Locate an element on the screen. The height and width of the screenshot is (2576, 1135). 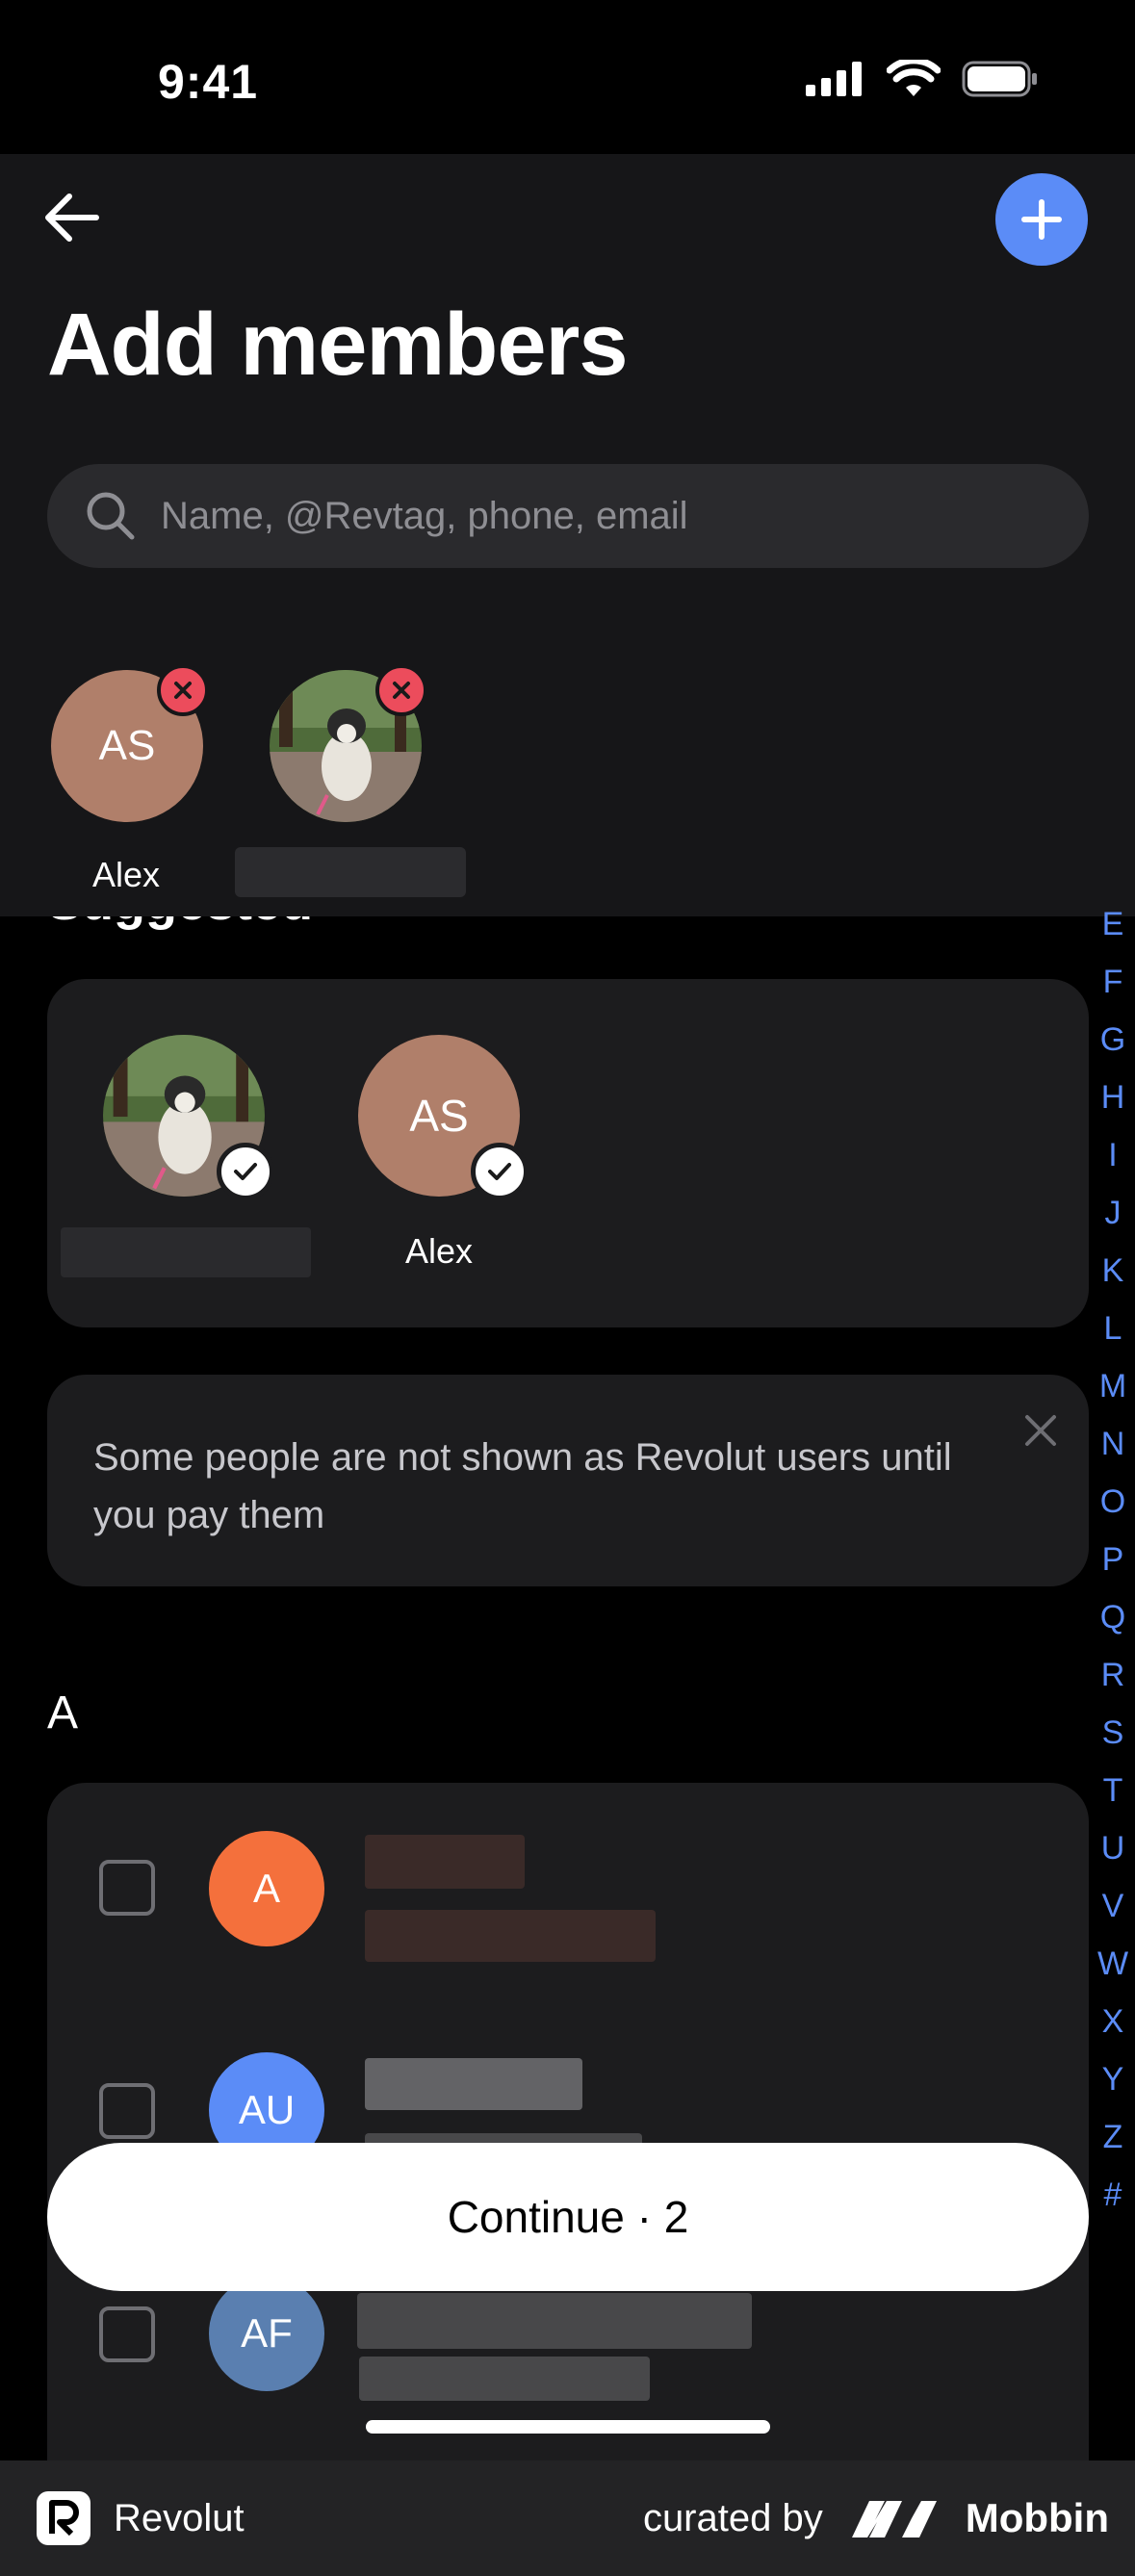
selected-name: Alex is located at coordinates (126, 875).